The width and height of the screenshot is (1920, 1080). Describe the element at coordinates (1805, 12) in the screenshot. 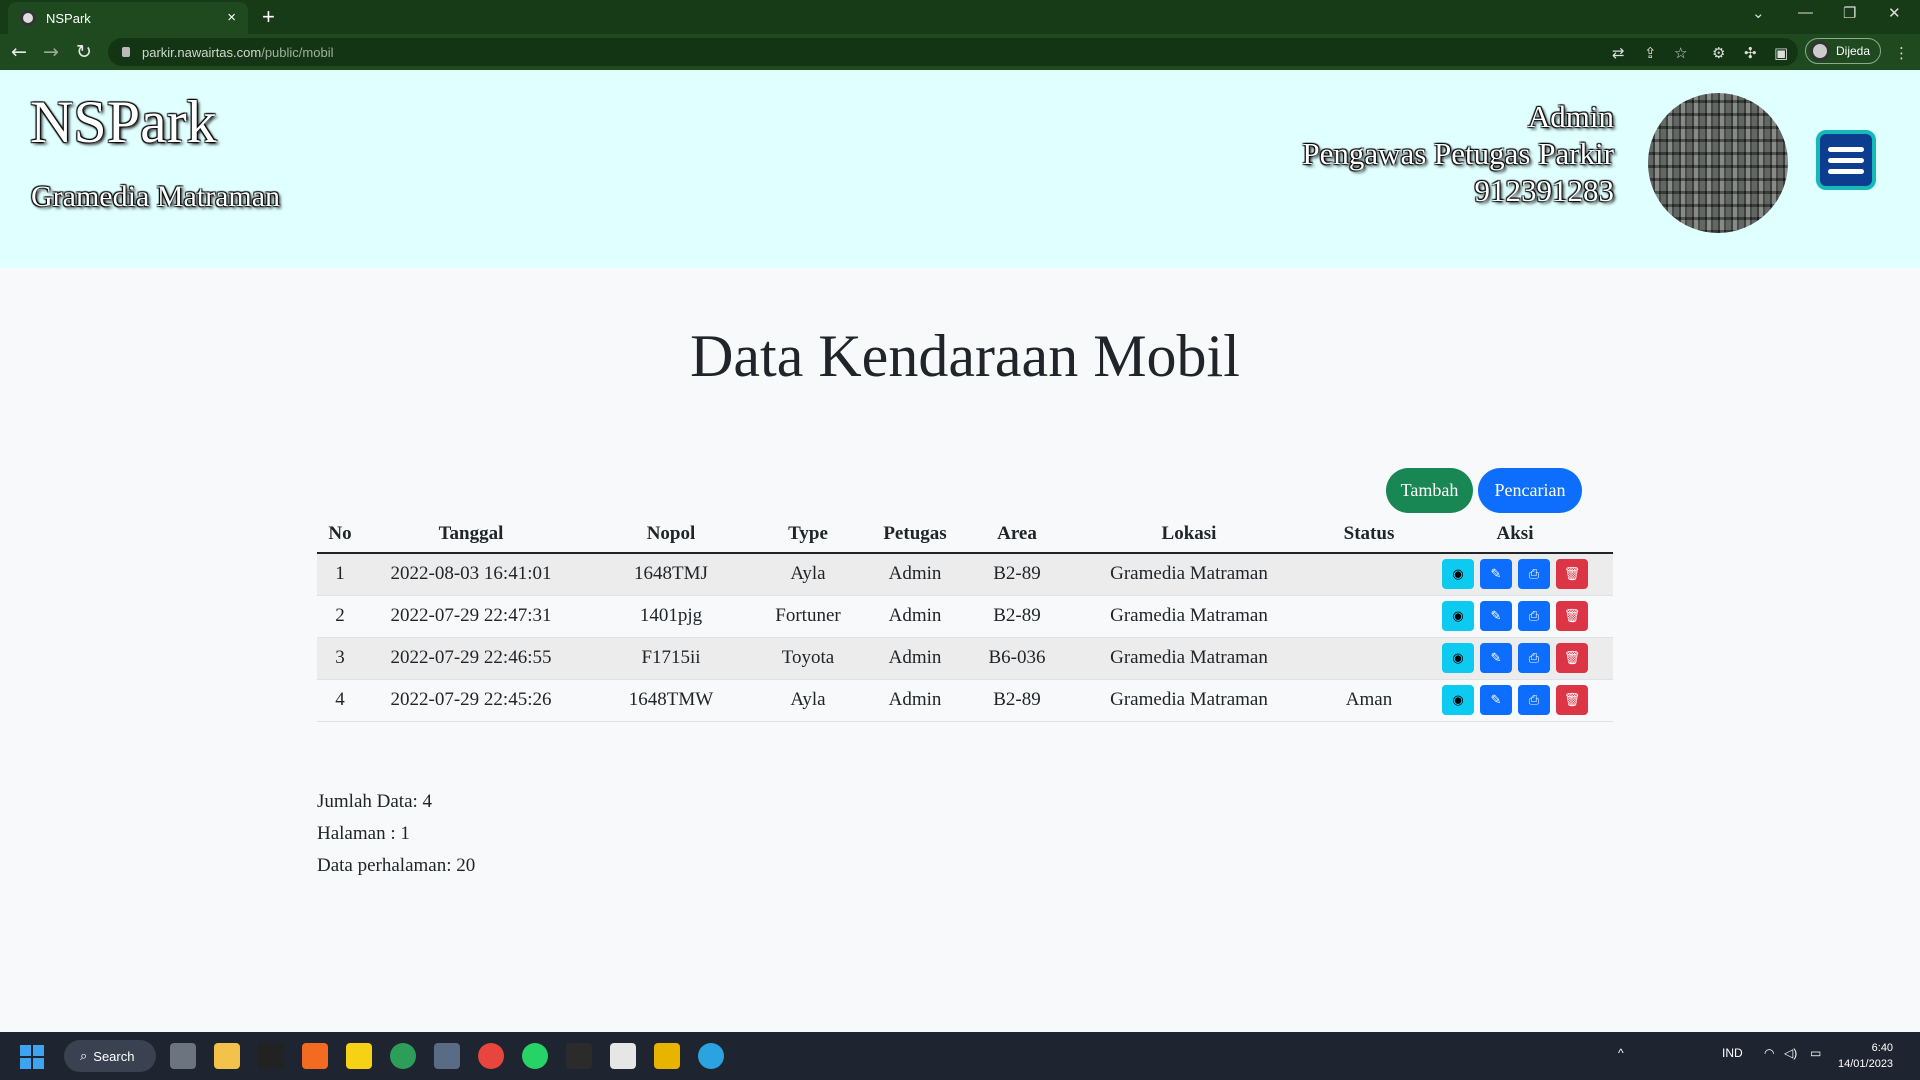

I see `minimize-icon: —` at that location.